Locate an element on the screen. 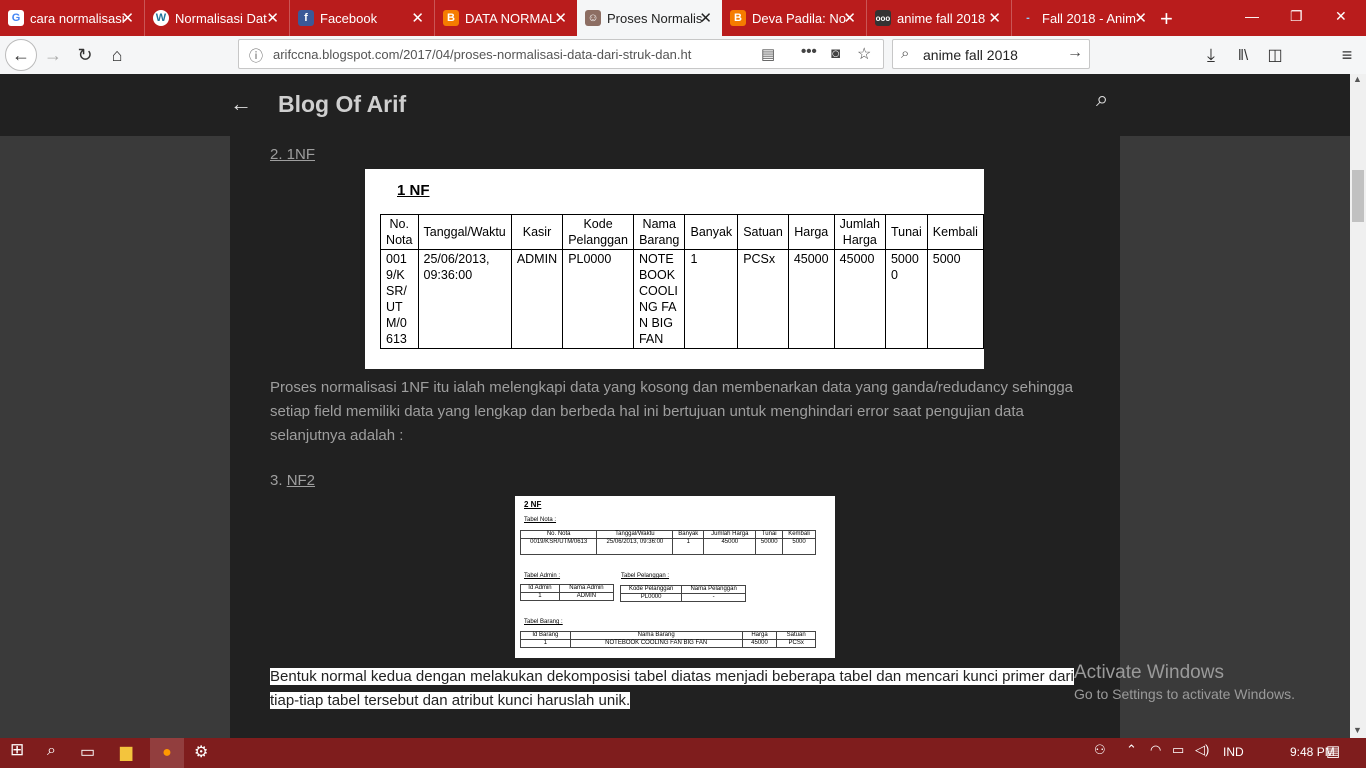 The image size is (1366, 768). tab-cara-normalisasi: G cara normalisasi ✕ is located at coordinates (72, 18).